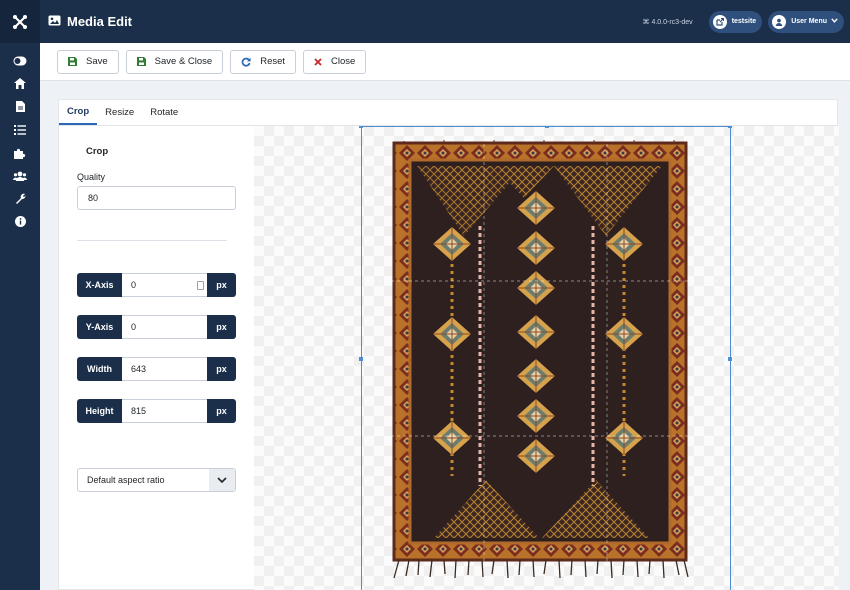  What do you see at coordinates (246, 62) in the screenshot?
I see `refresh-icon` at bounding box center [246, 62].